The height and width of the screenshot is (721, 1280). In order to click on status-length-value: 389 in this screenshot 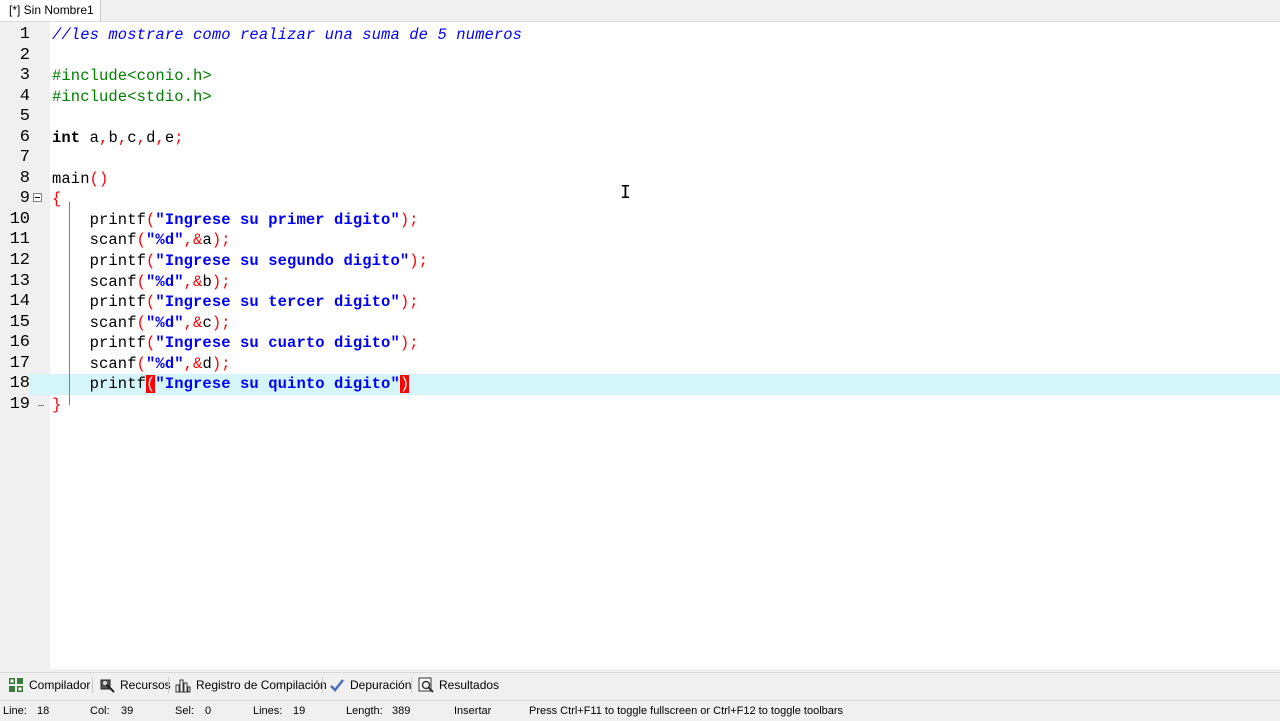, I will do `click(401, 711)`.